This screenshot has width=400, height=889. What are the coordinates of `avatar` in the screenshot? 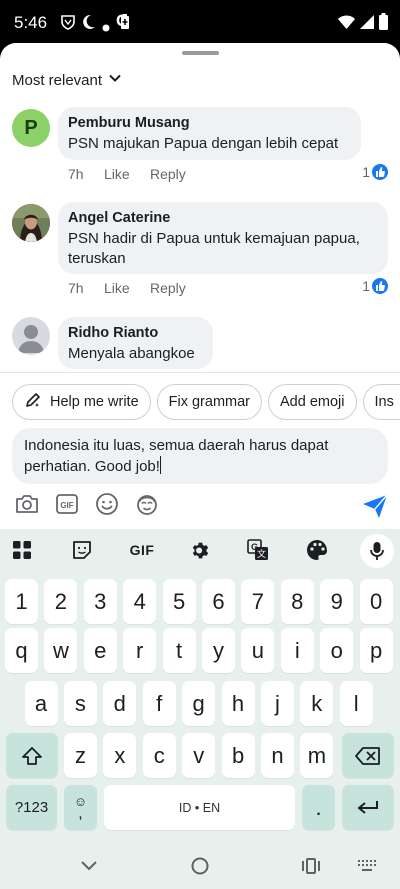 It's located at (31, 223).